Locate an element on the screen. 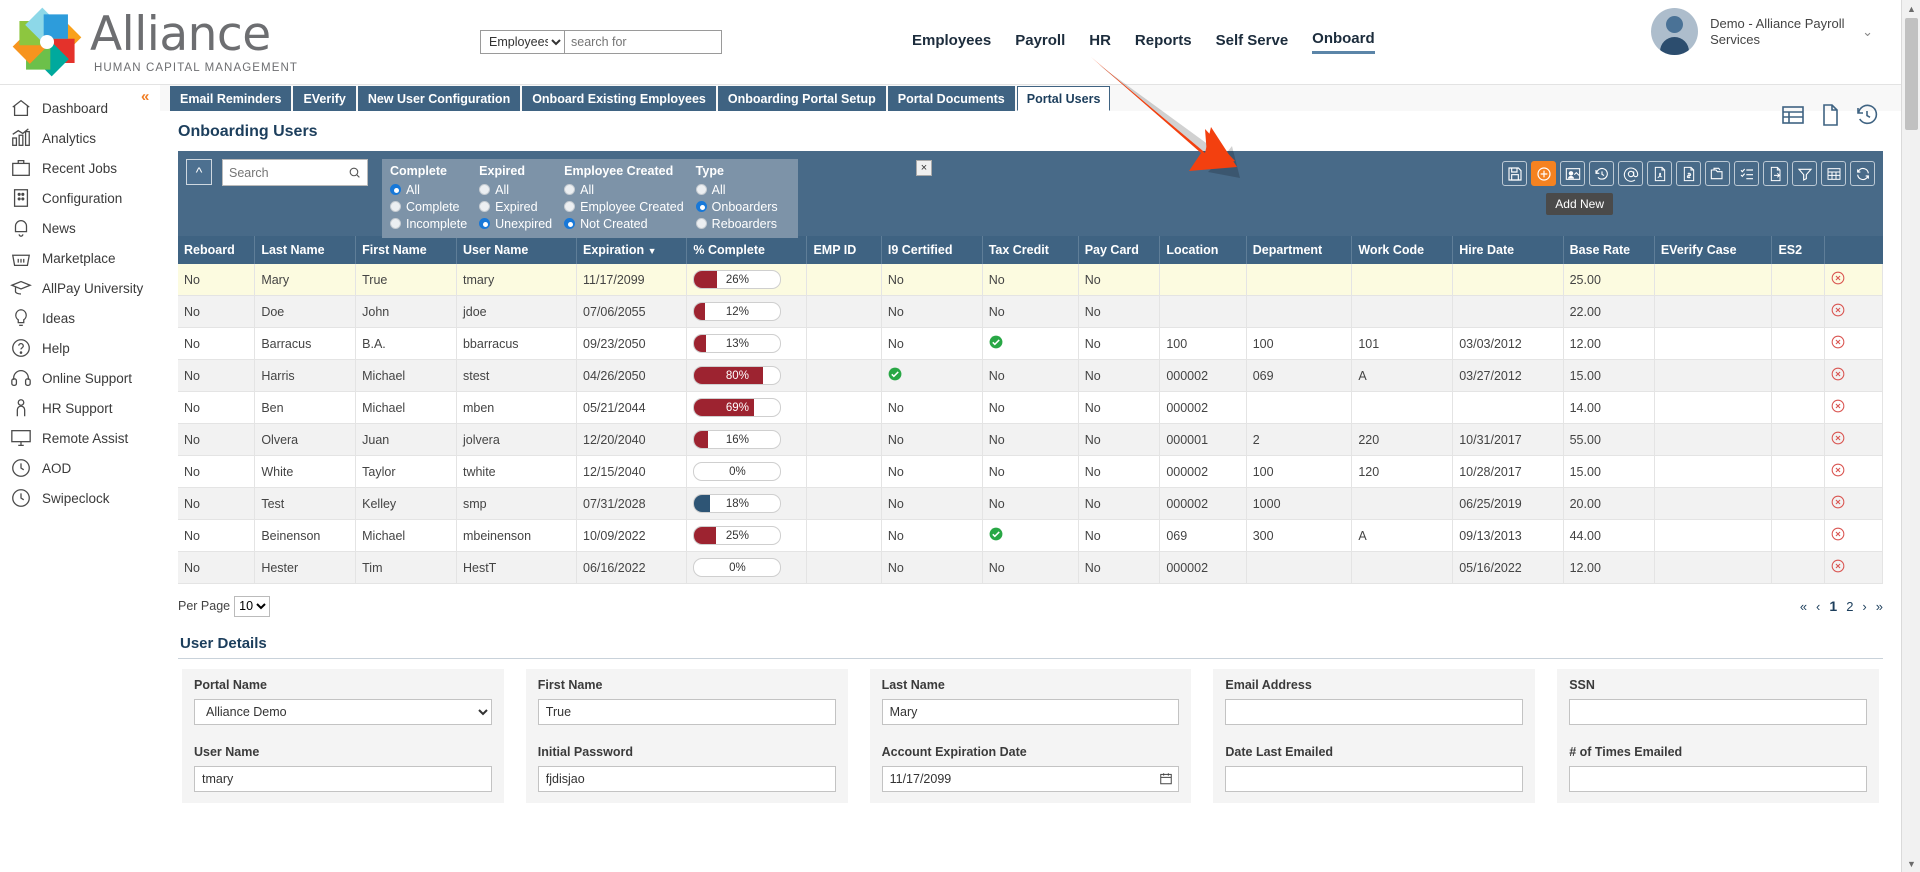  filter-option: Employee Created is located at coordinates (624, 206).